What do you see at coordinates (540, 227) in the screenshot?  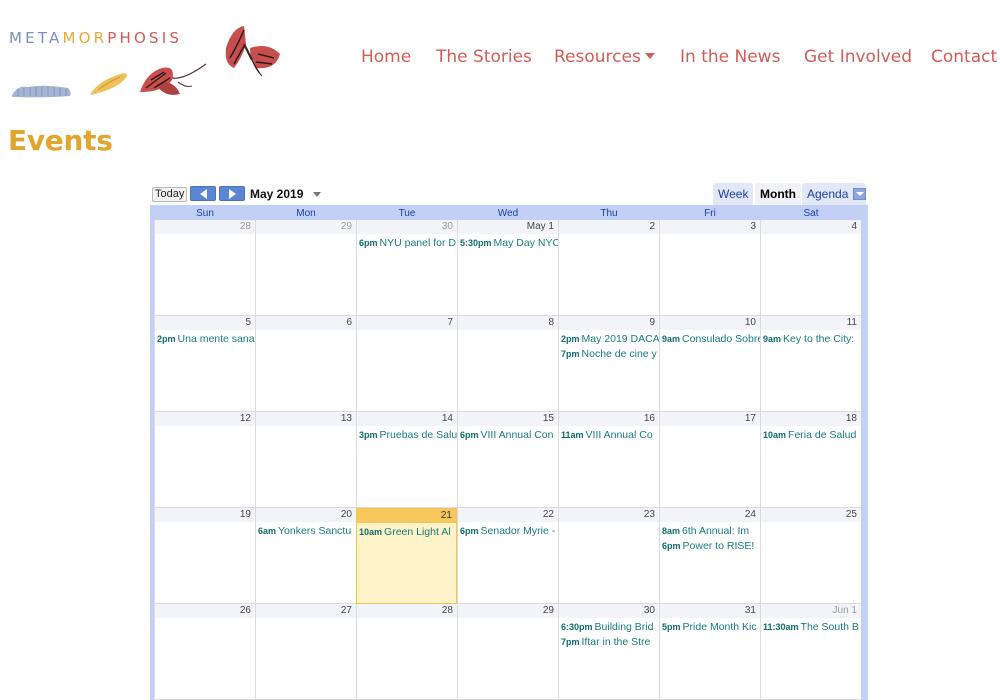 I see `day-number: May 1` at bounding box center [540, 227].